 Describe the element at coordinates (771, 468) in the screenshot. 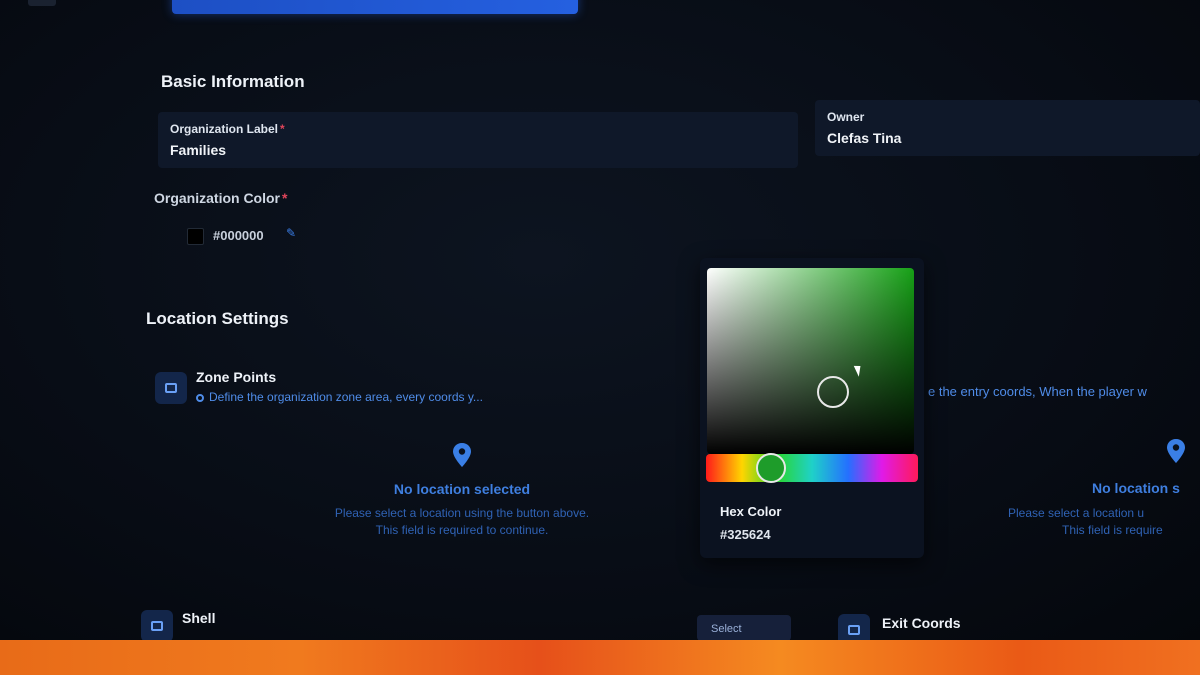

I see `hue-handle` at that location.